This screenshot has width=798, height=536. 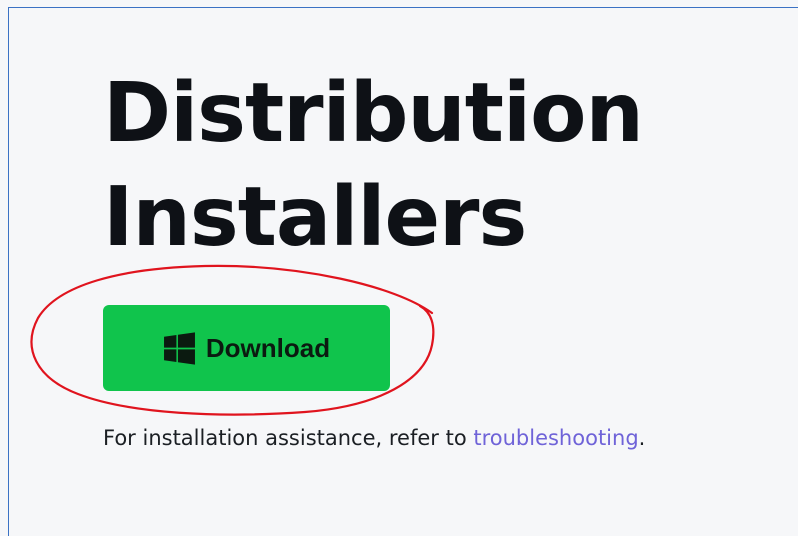 I want to click on windows-icon, so click(x=179, y=348).